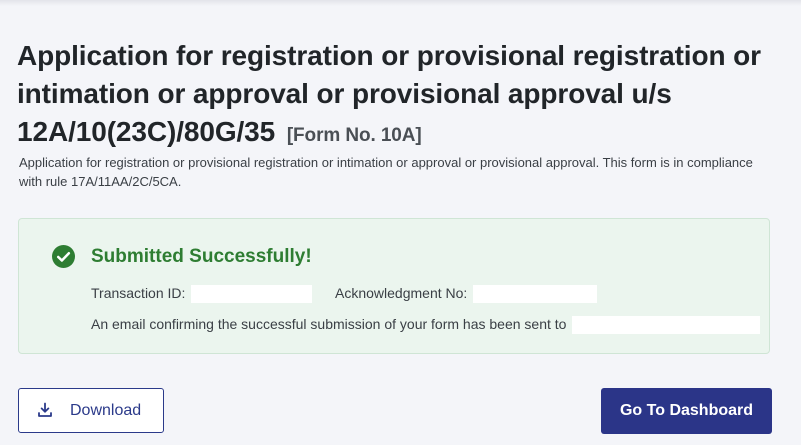  Describe the element at coordinates (686, 411) in the screenshot. I see `go-to-dashboard-button: Go To Dashboard` at that location.